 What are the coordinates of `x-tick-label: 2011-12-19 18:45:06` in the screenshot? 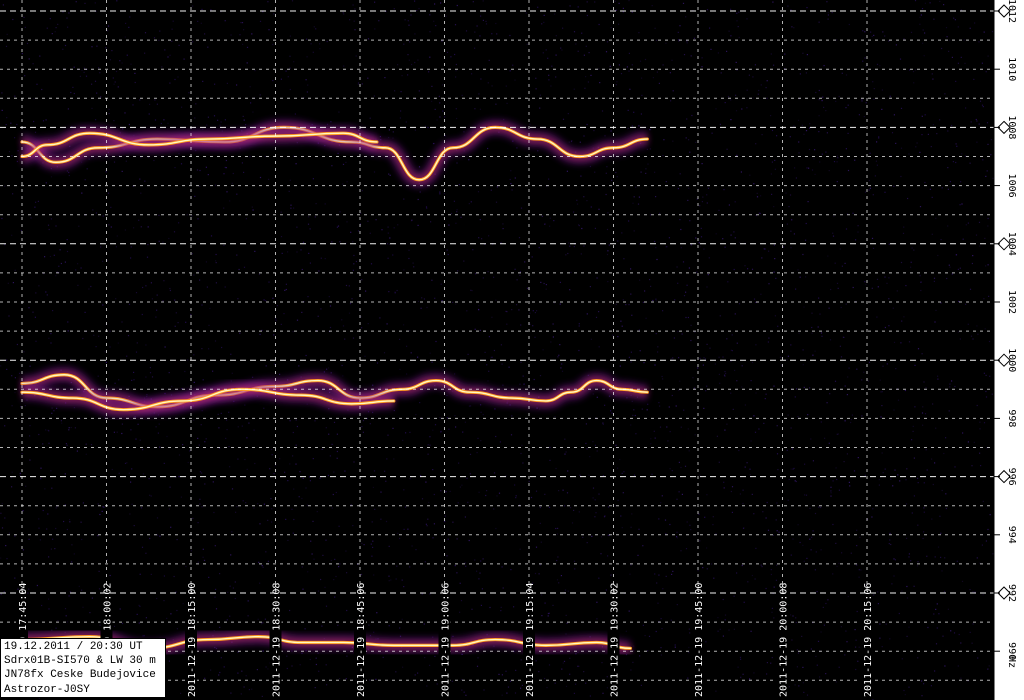 It's located at (361, 640).